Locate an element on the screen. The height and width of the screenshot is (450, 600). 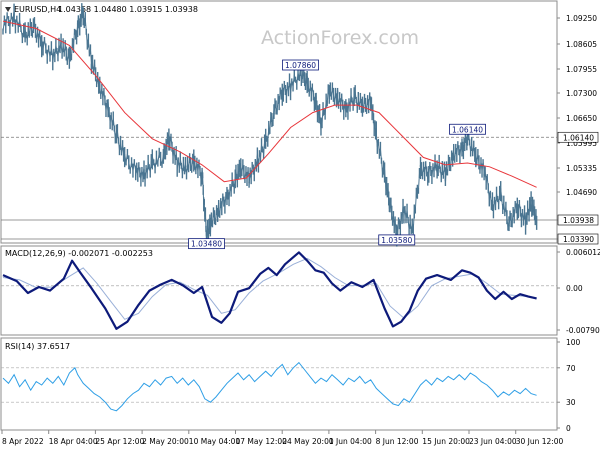
x-axis-tick-label: 23 Jun 04:00 is located at coordinates (493, 441).